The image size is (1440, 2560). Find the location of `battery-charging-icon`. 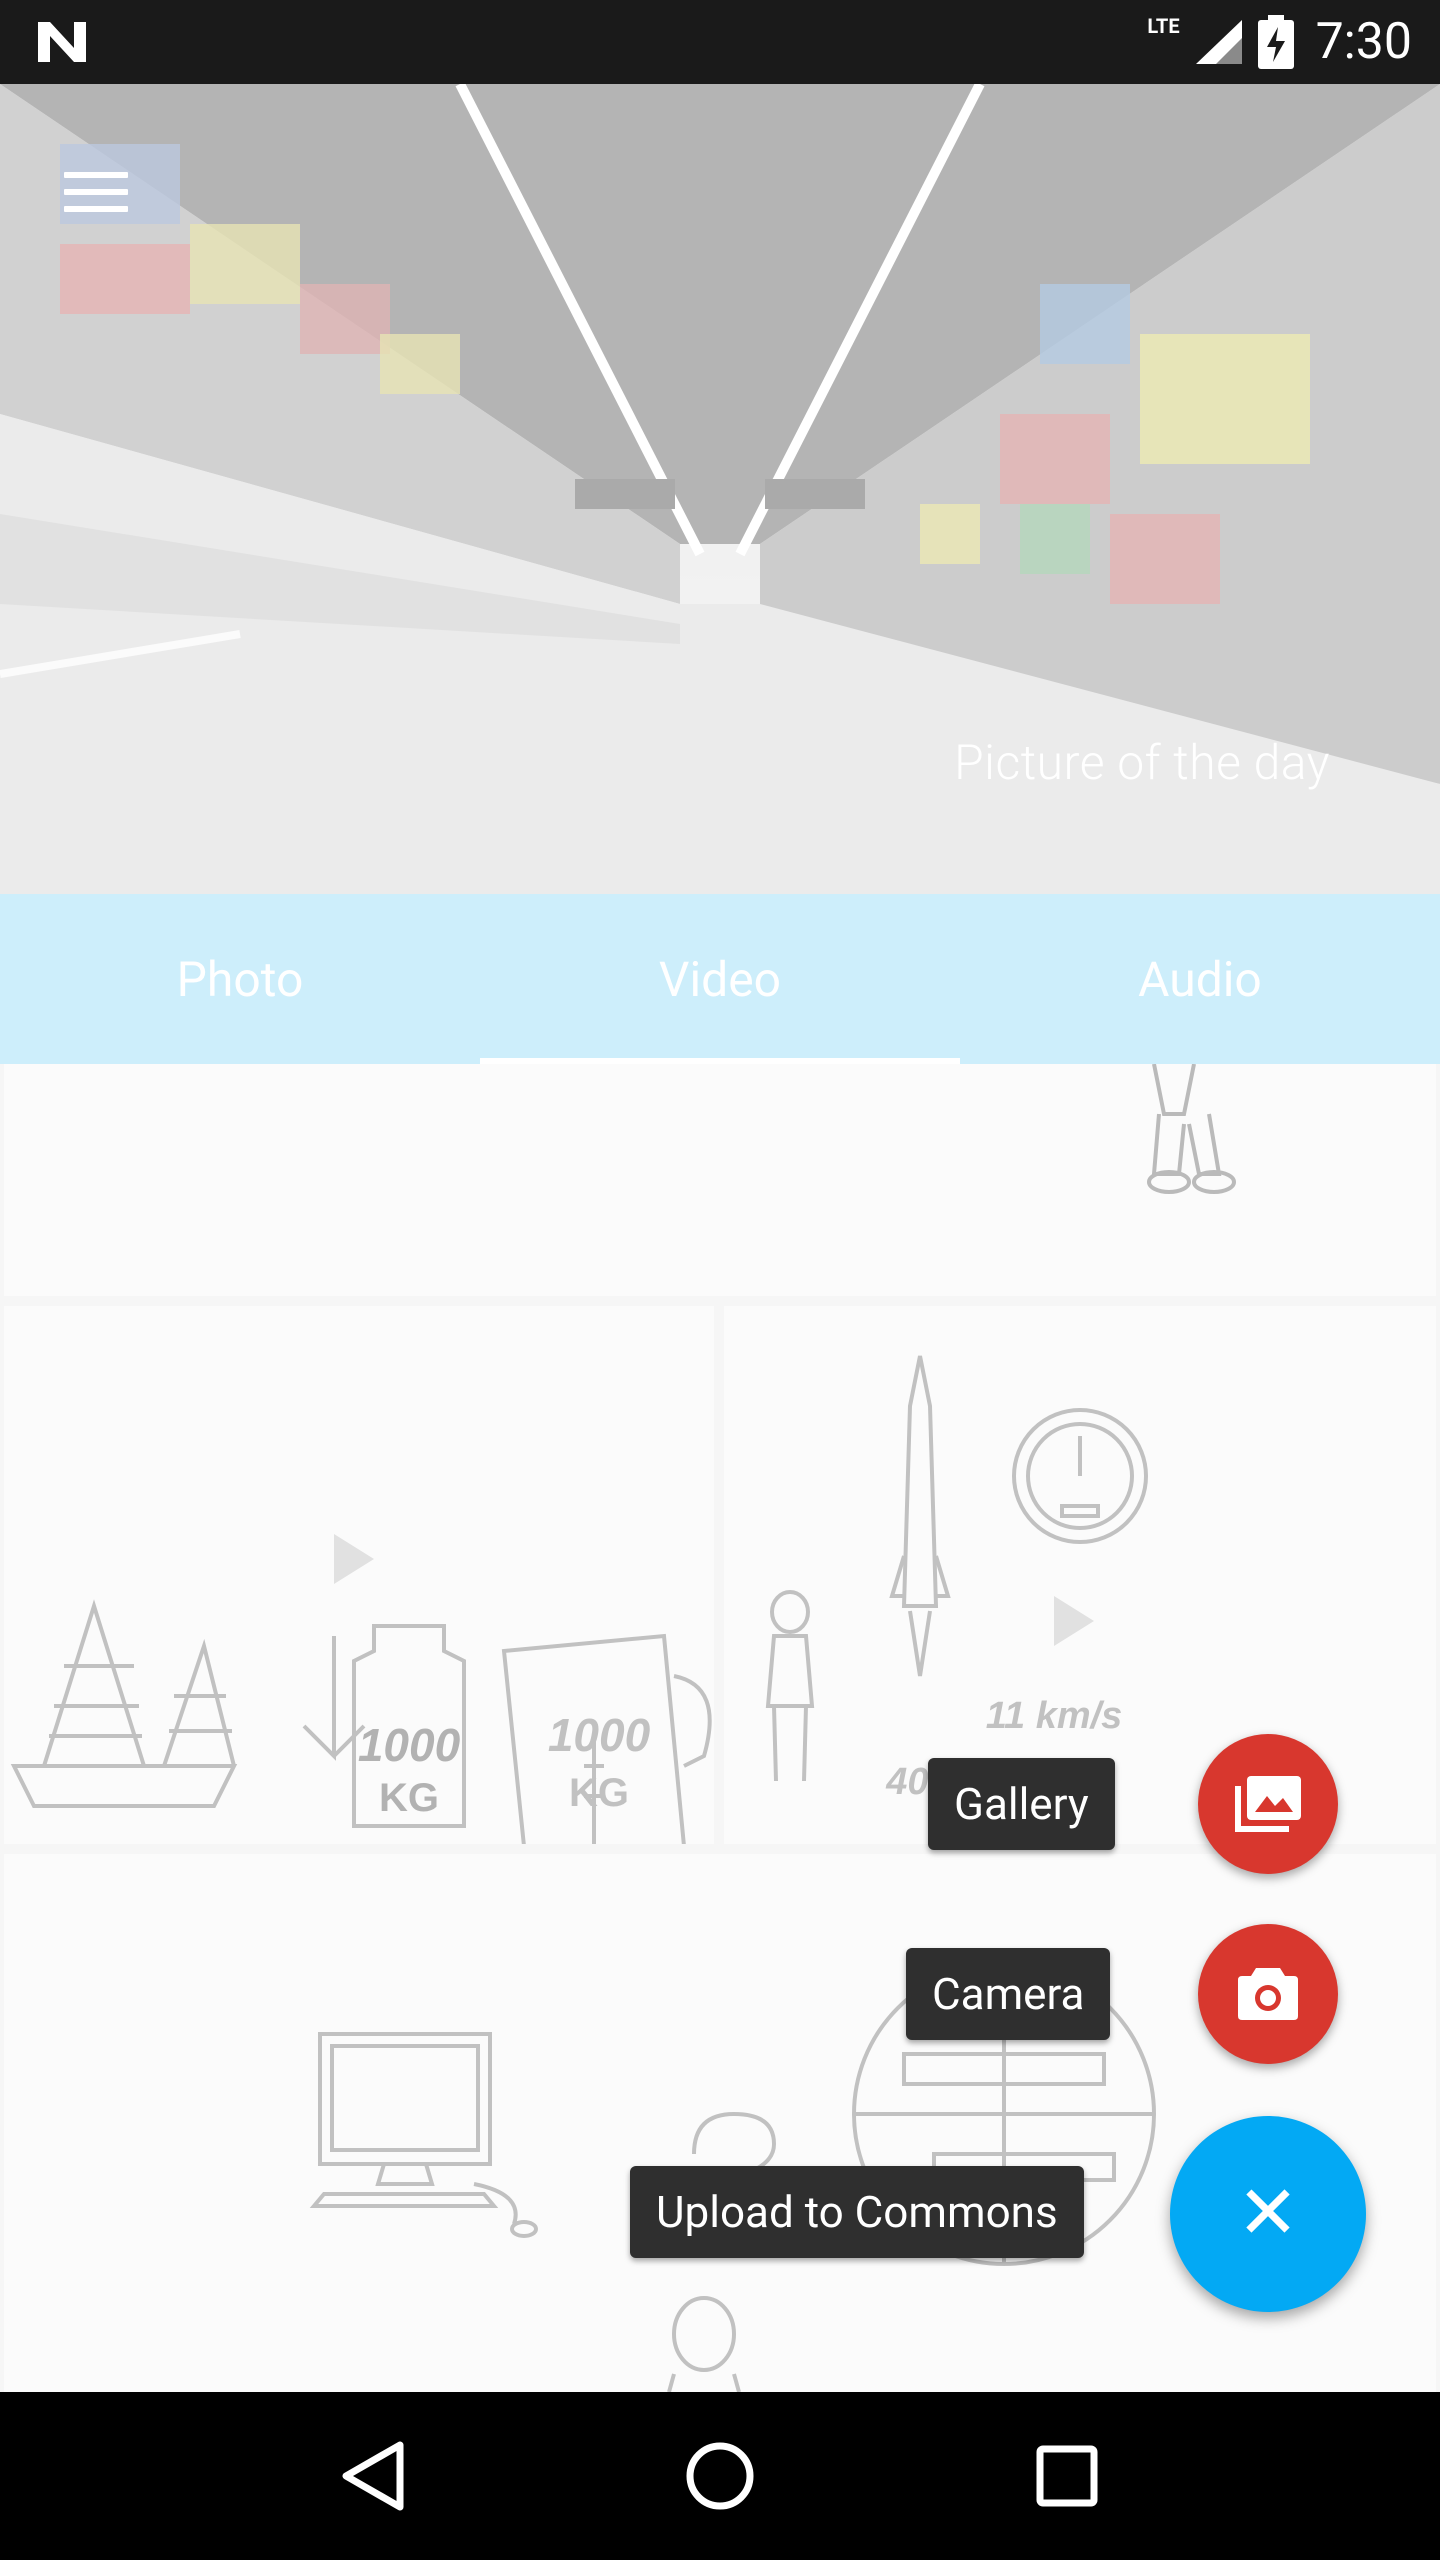

battery-charging-icon is located at coordinates (1275, 42).